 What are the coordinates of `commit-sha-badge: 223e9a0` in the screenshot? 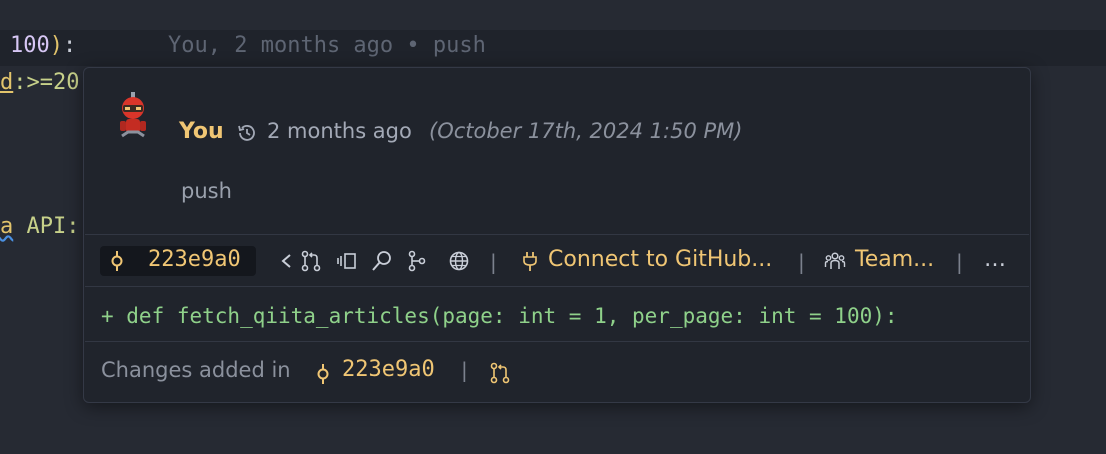 It's located at (178, 261).